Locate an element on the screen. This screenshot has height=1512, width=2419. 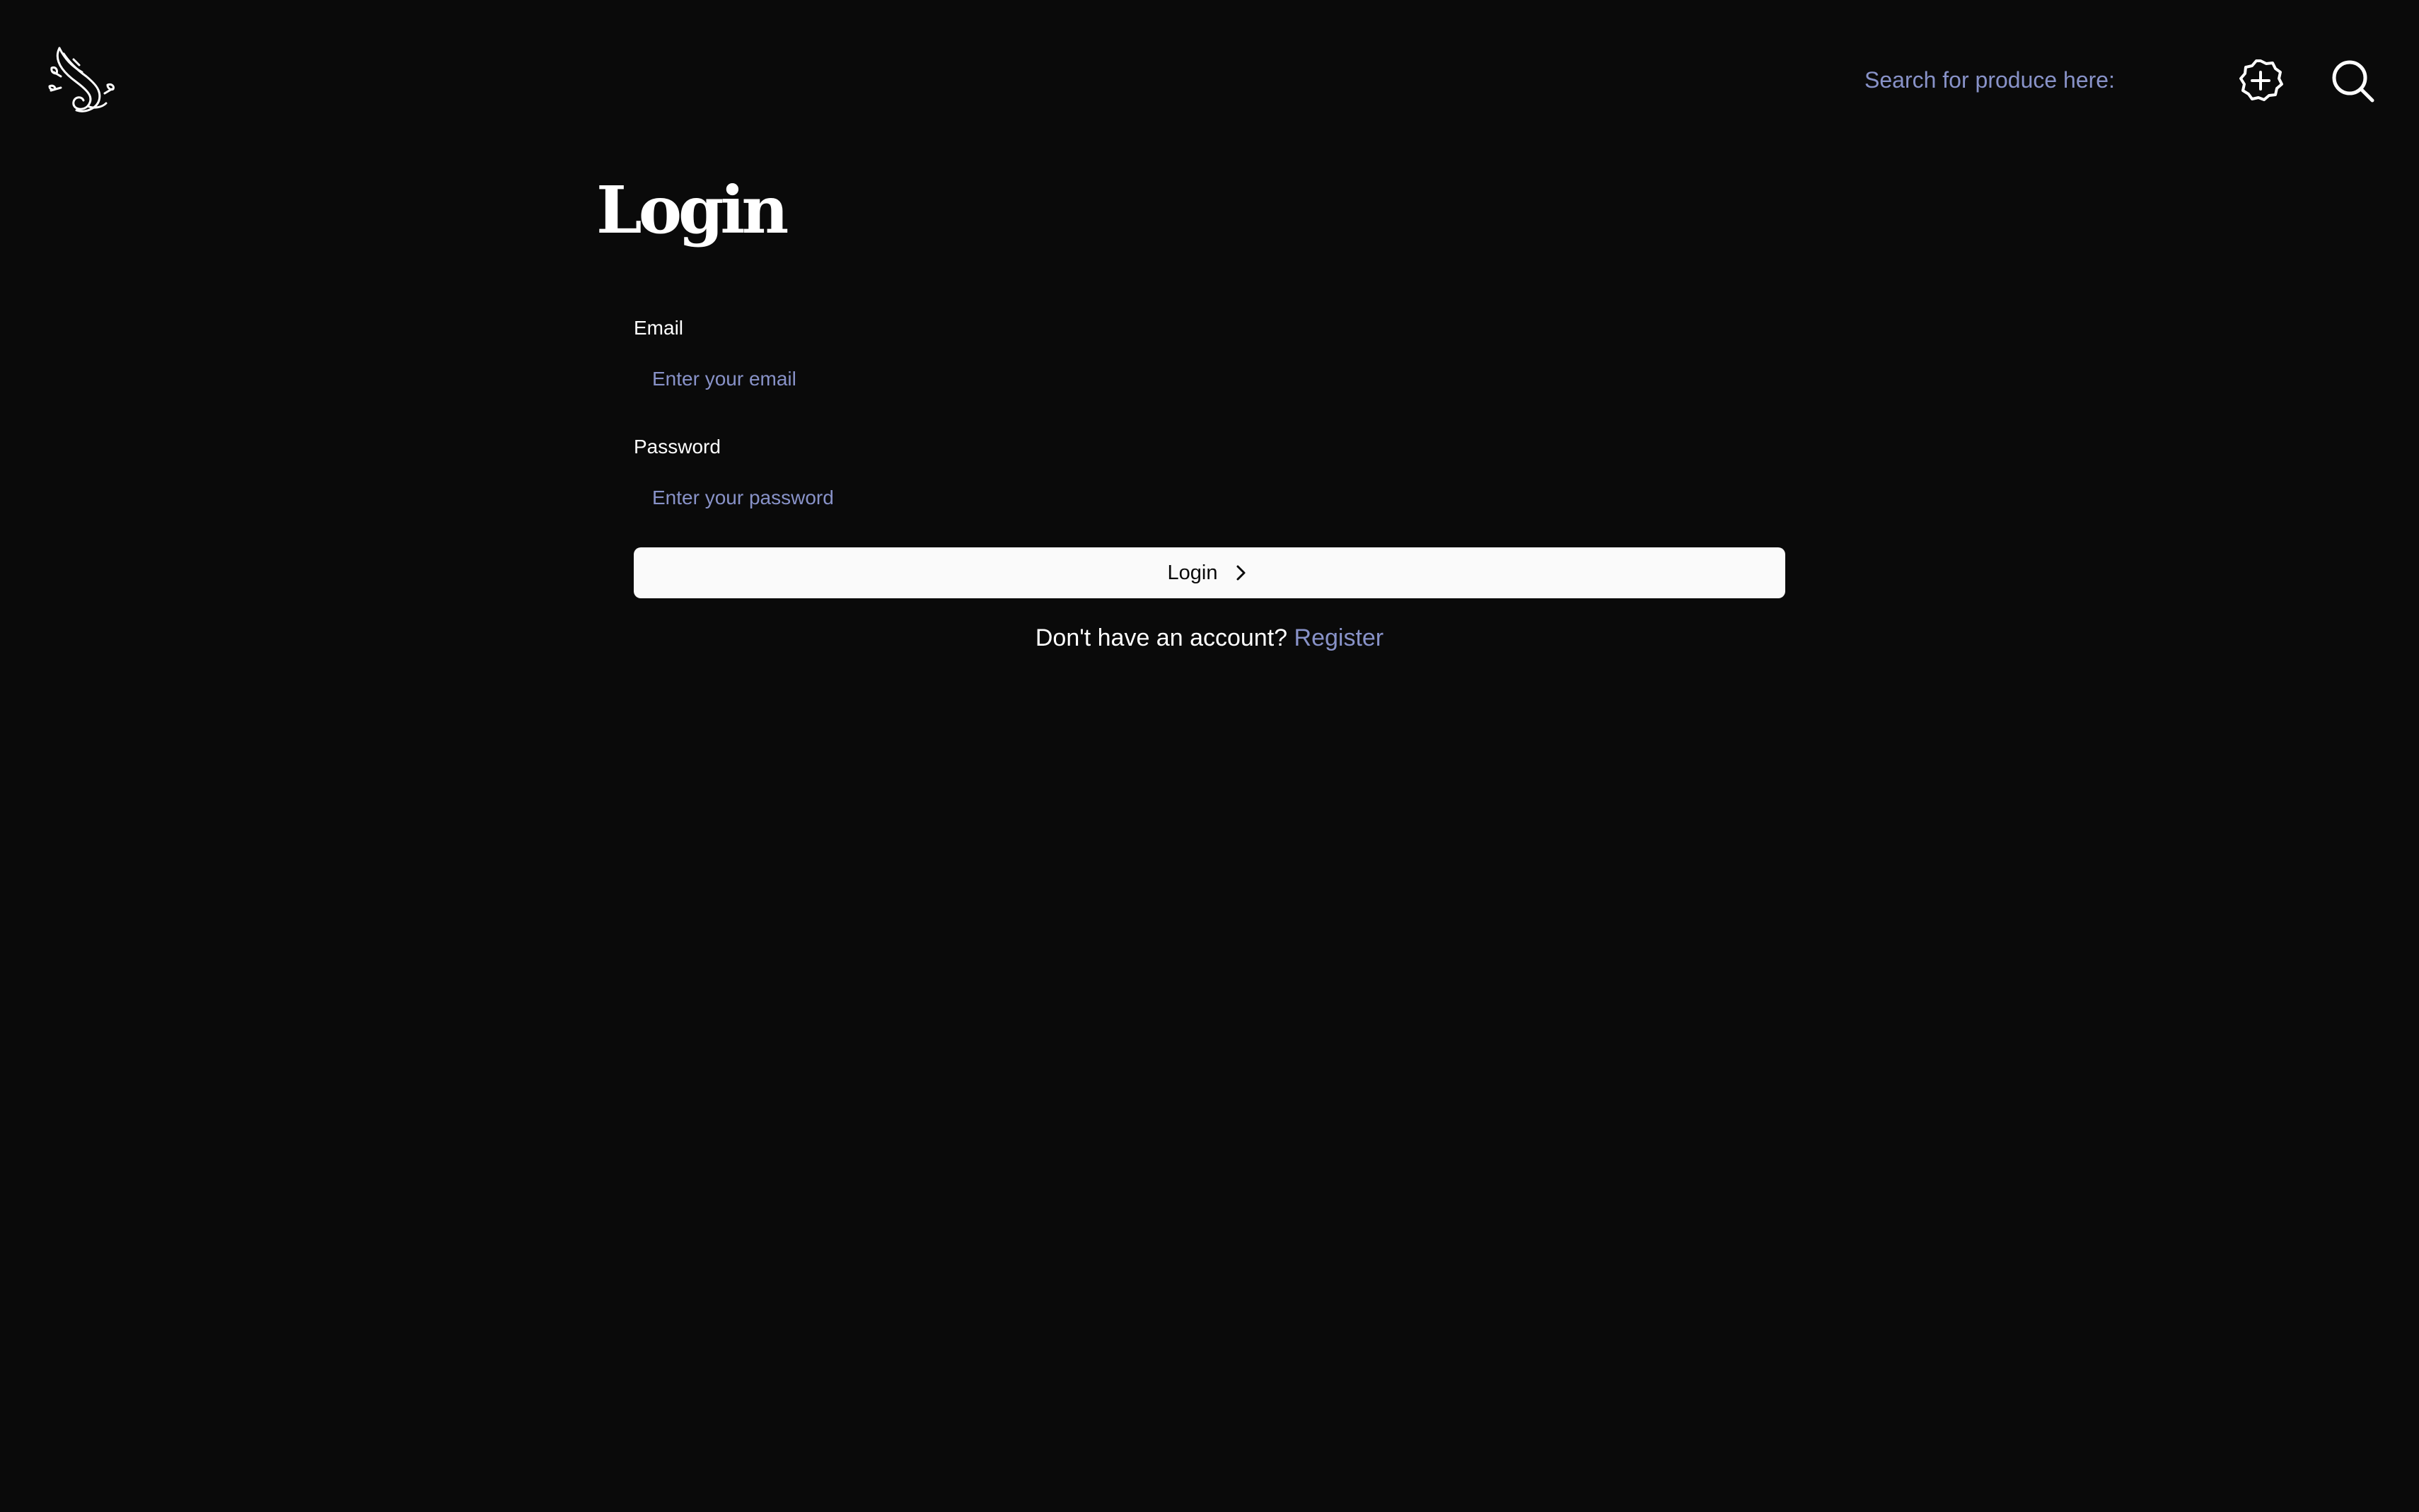
email-field is located at coordinates (1209, 379).